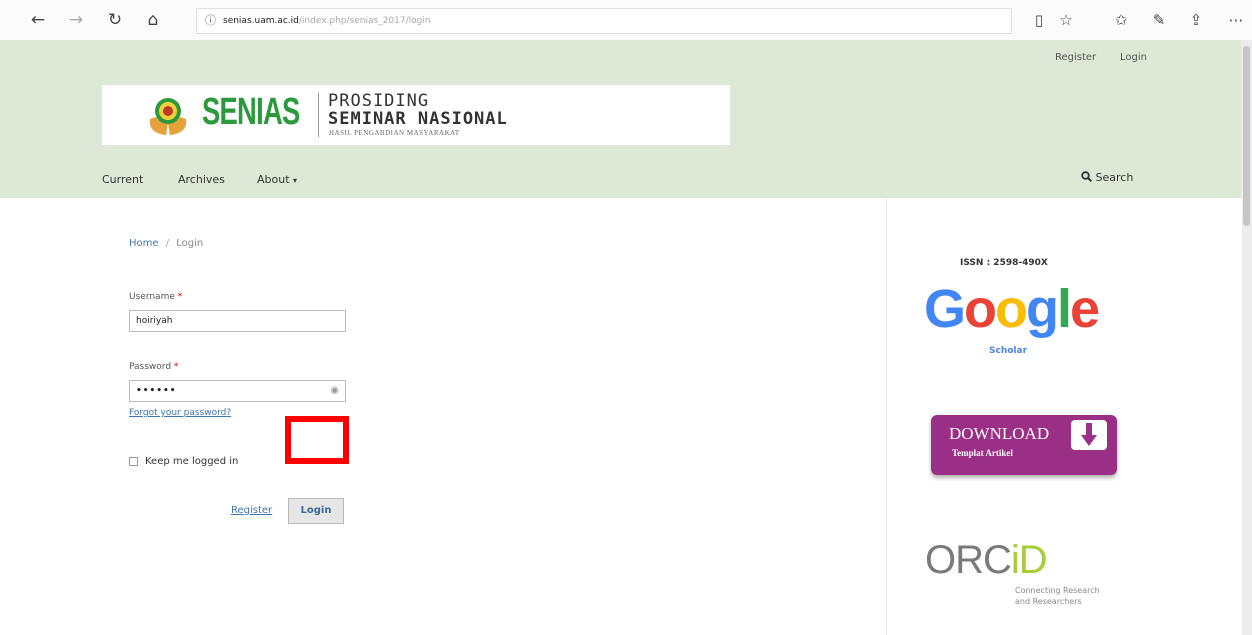 The height and width of the screenshot is (635, 1252). What do you see at coordinates (180, 413) in the screenshot?
I see `forgot-password-link: Forgot your password?` at bounding box center [180, 413].